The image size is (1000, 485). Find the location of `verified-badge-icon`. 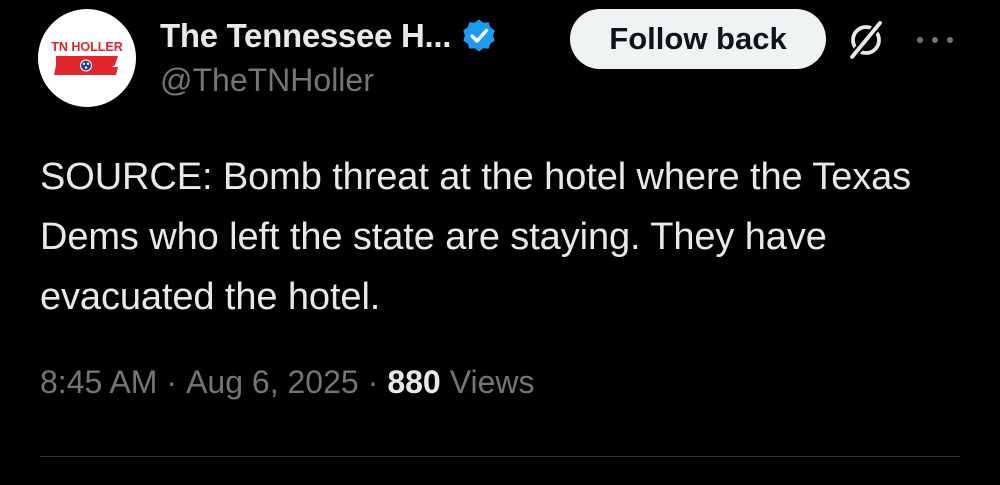

verified-badge-icon is located at coordinates (479, 36).